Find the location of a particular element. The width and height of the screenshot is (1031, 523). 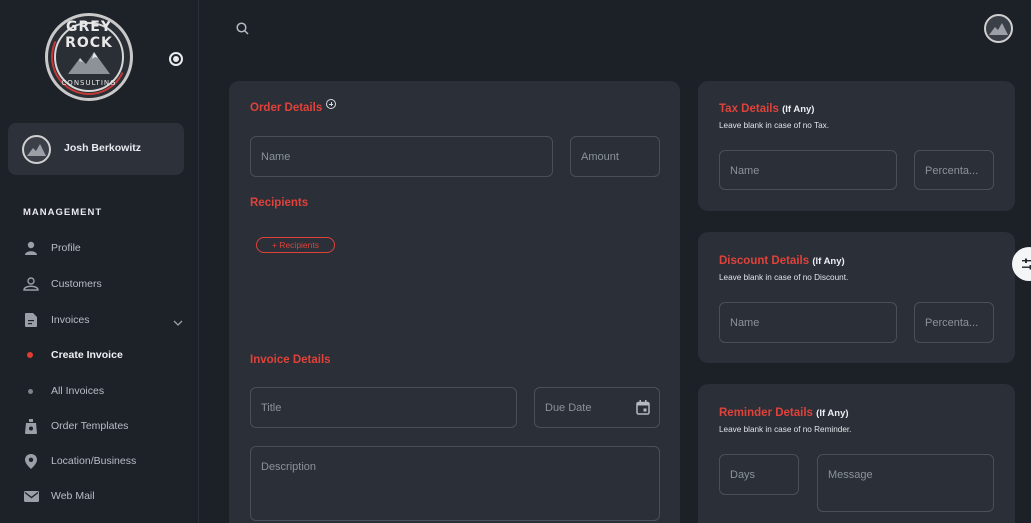

grey-rock-logo: GREY ROCK CONSULTING is located at coordinates (89, 57).